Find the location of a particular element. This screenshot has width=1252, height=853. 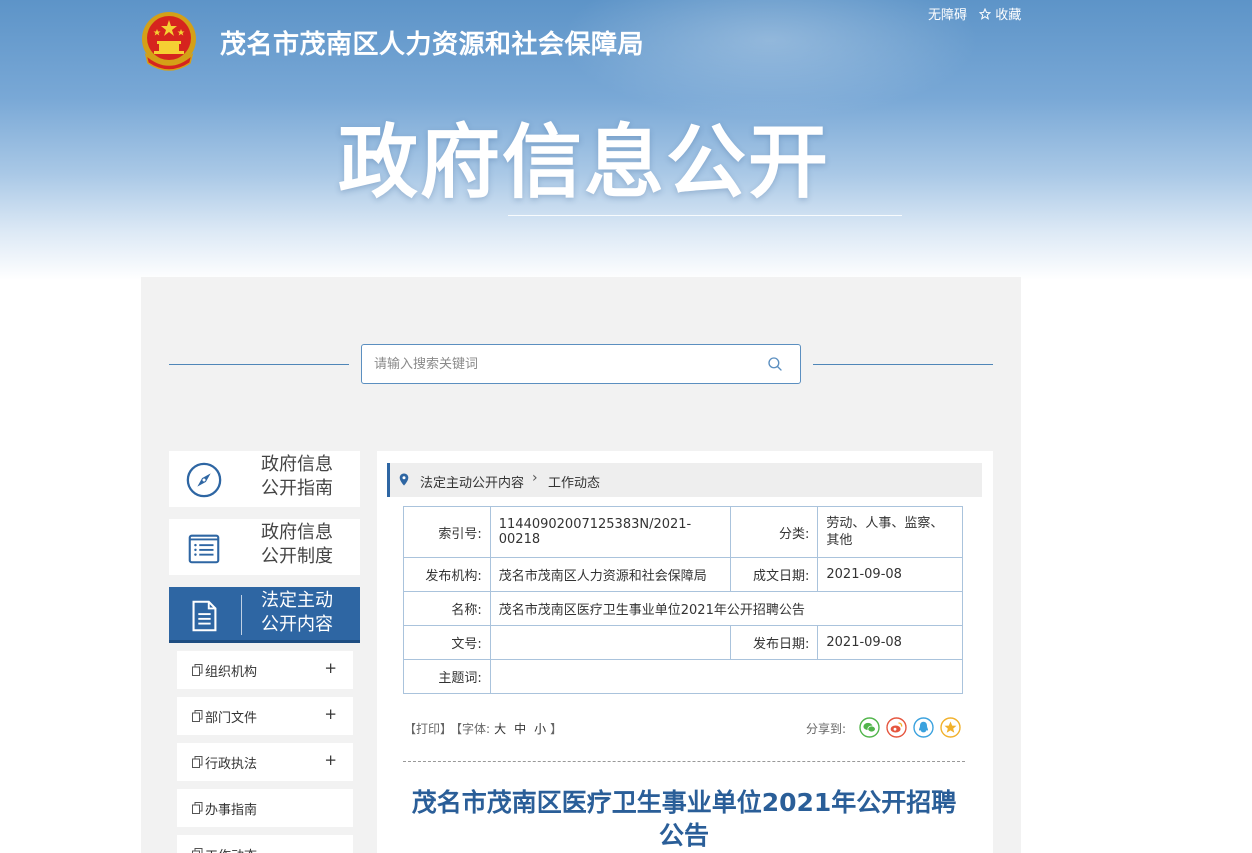

article-divider is located at coordinates (684, 761).